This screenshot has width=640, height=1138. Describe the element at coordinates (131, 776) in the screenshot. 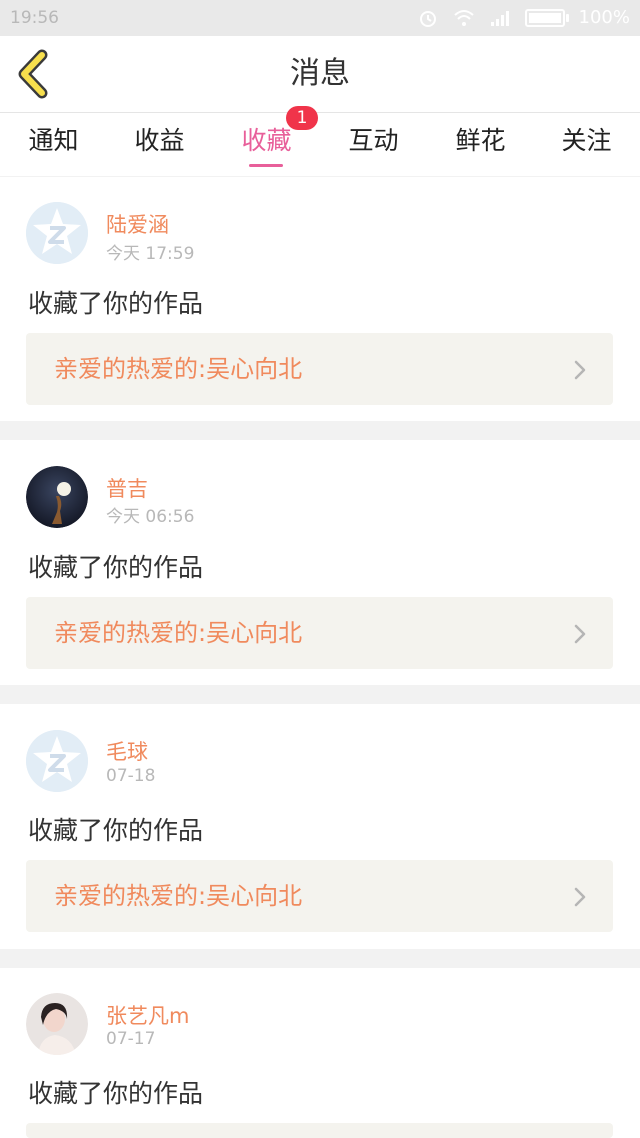

I see `message-time: 07-18` at that location.